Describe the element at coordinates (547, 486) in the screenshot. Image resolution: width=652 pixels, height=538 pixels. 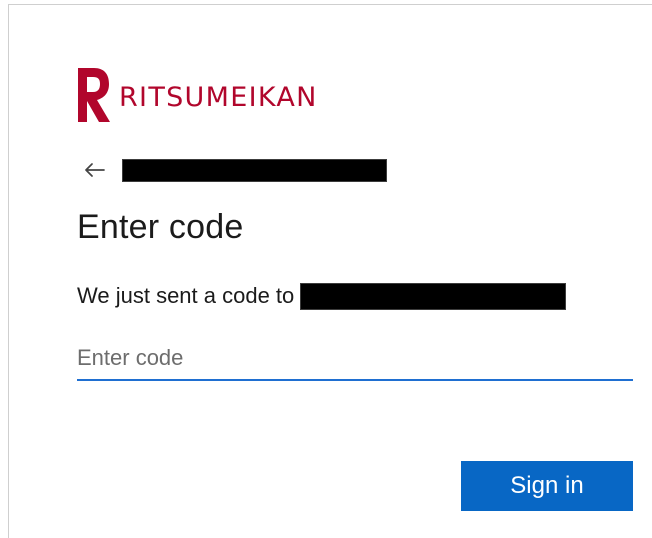
I see `sign-in-button: Sign in` at that location.